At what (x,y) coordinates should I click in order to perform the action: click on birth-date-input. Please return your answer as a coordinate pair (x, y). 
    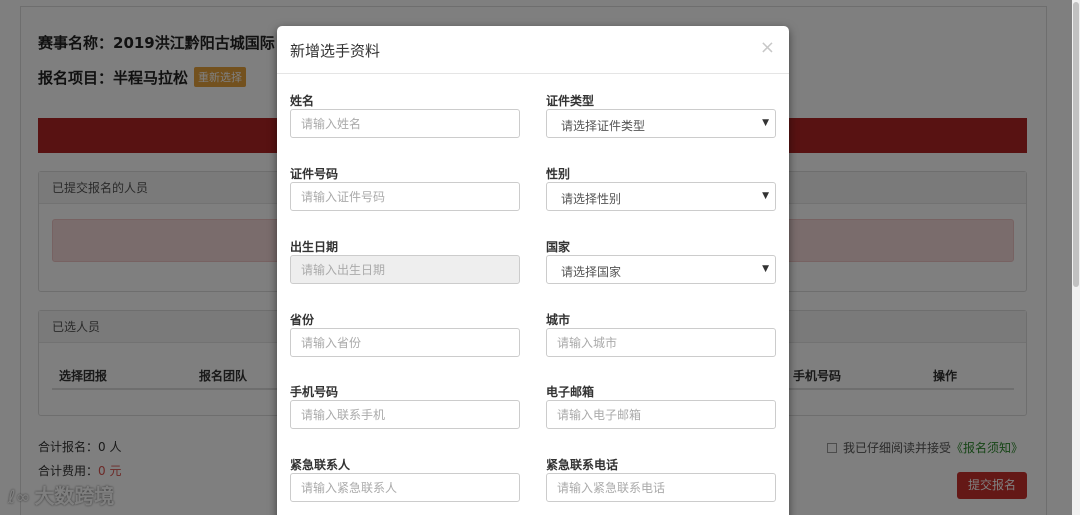
    Looking at the image, I should click on (405, 269).